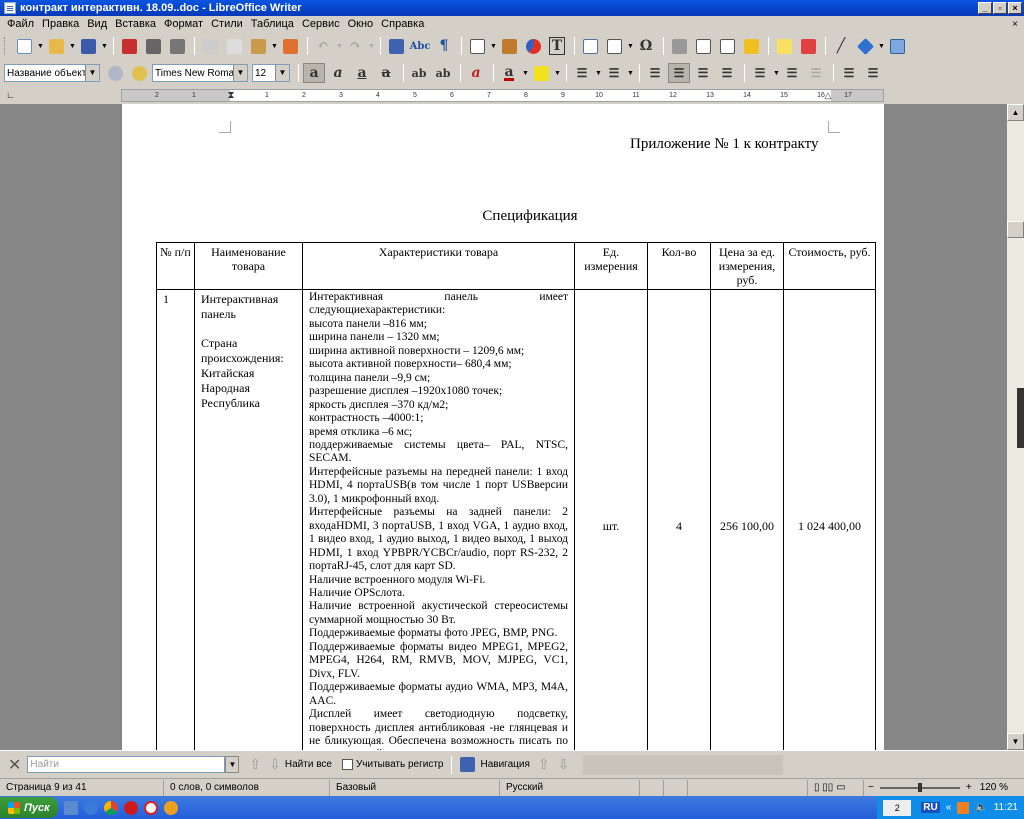  I want to click on specification-heading: Спецификация, so click(503, 216).